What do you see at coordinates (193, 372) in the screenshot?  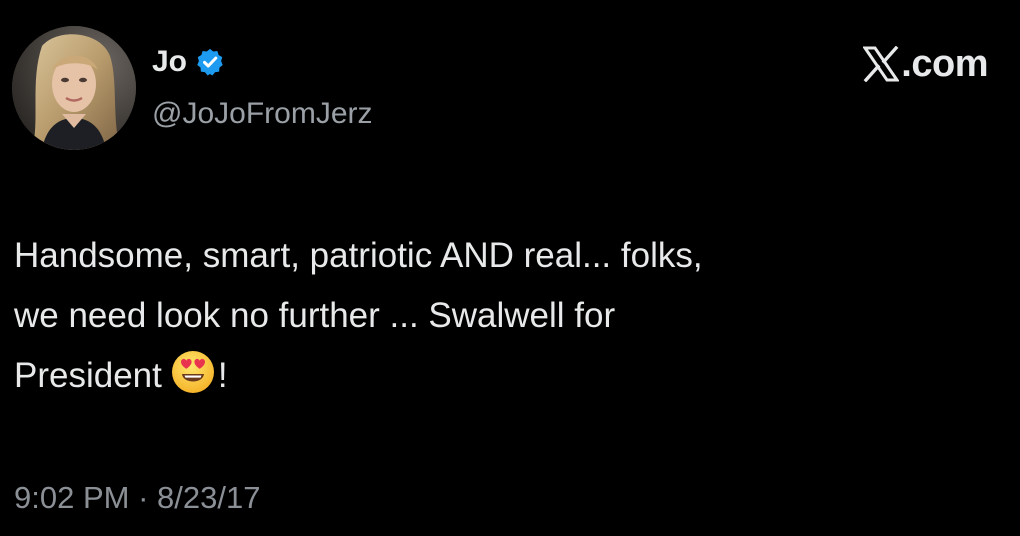 I see `smiling-face-with-heart-eyes-emoji` at bounding box center [193, 372].